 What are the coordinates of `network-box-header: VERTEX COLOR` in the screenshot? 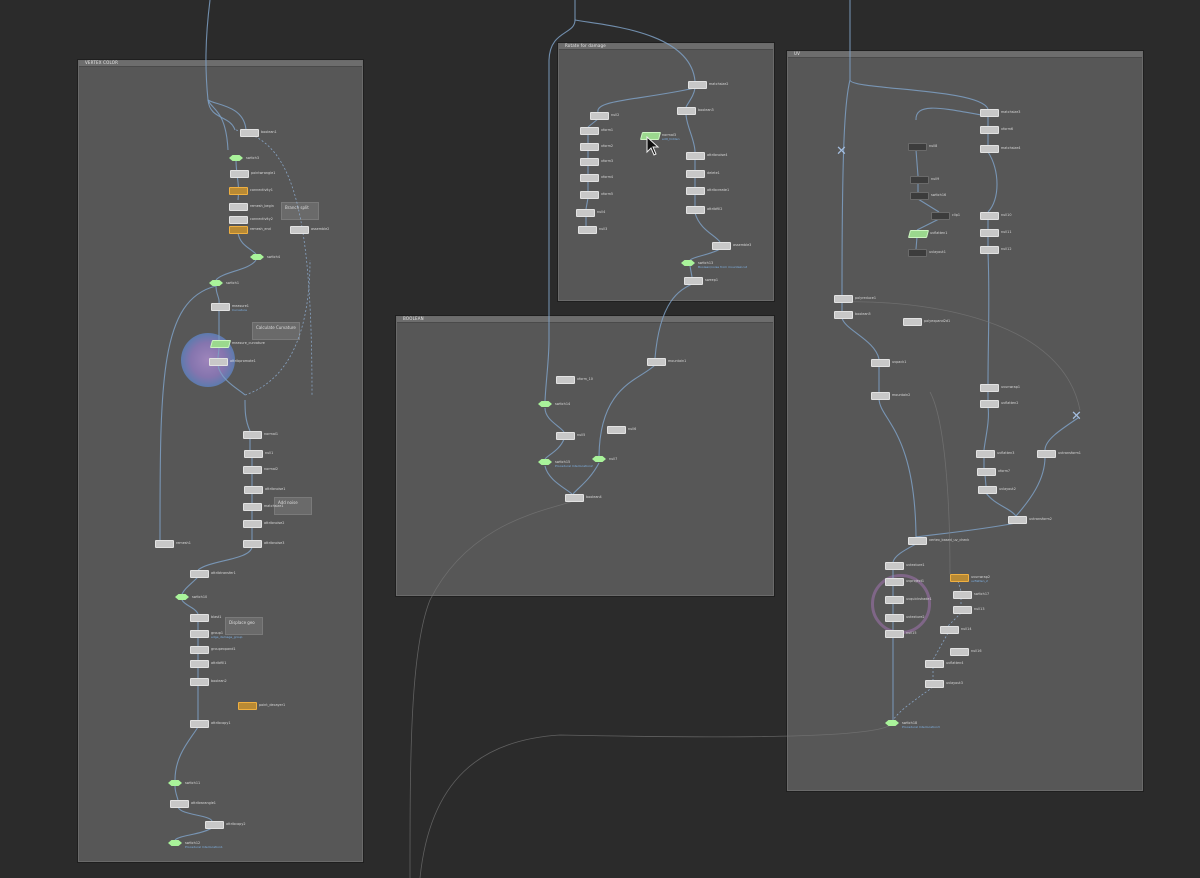 It's located at (220, 63).